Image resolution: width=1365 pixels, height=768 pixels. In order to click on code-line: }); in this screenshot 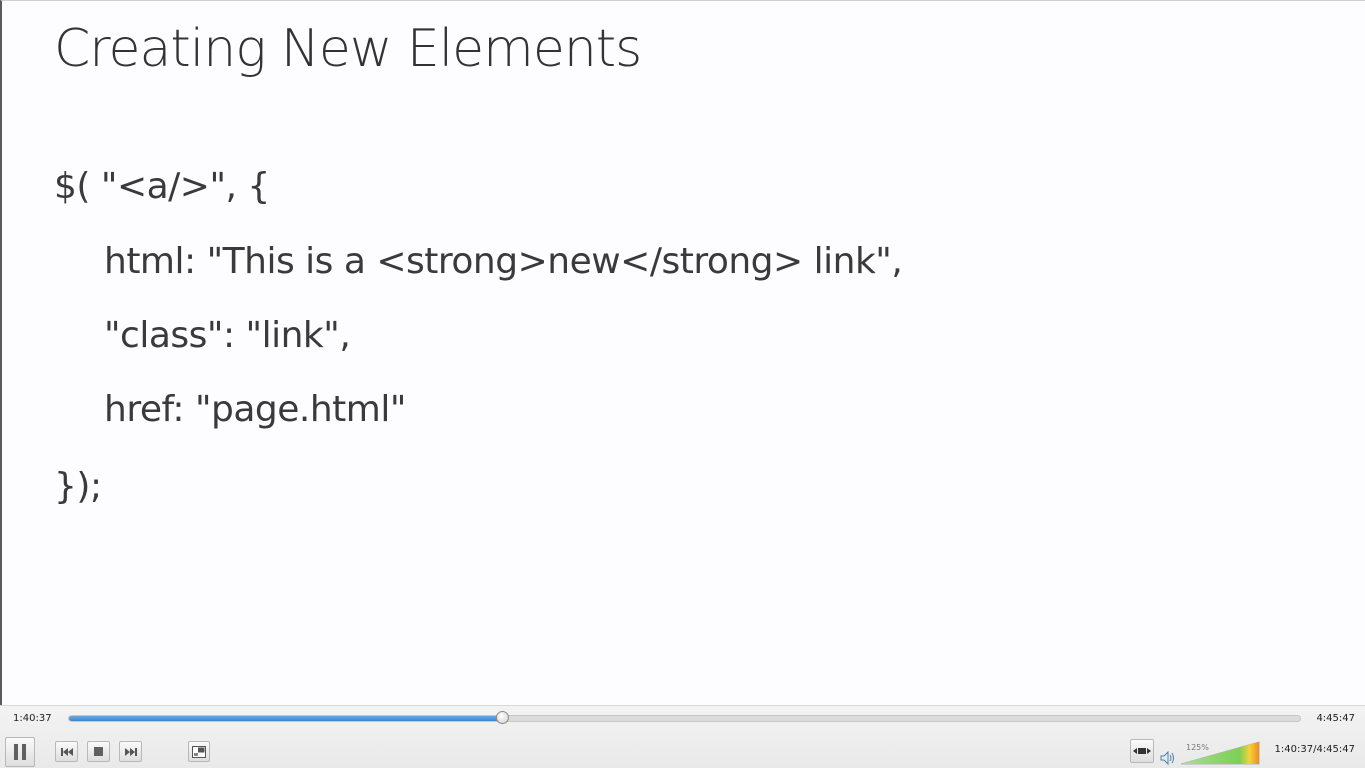, I will do `click(78, 486)`.